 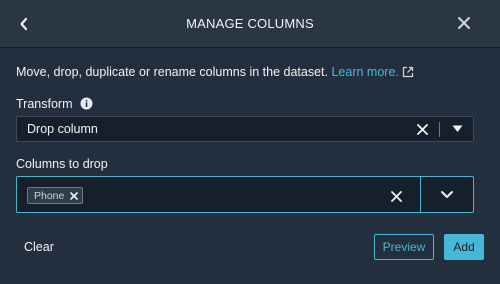 What do you see at coordinates (245, 129) in the screenshot?
I see `transform-select: Drop column` at bounding box center [245, 129].